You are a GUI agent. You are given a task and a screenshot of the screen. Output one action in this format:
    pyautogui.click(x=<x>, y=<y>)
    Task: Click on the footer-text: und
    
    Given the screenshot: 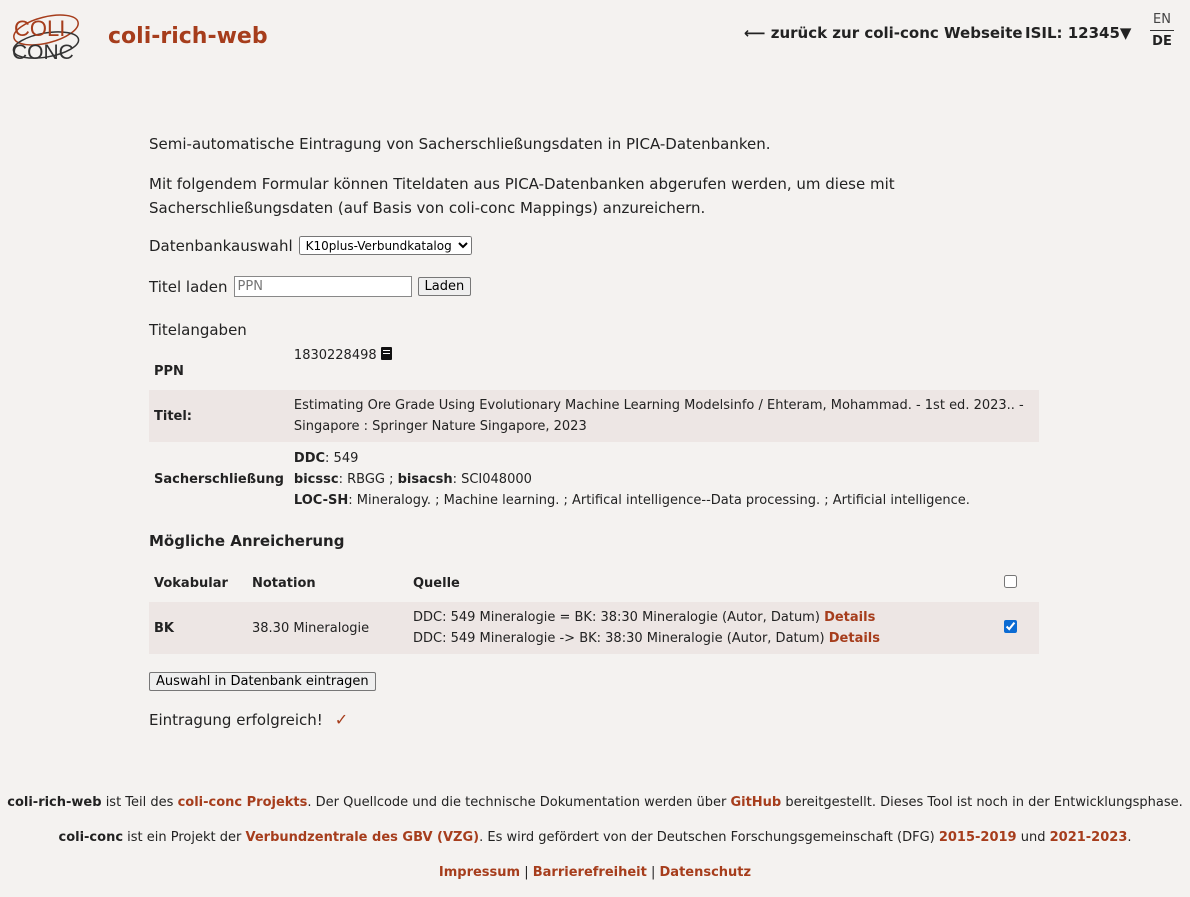 What is the action you would take?
    pyautogui.click(x=1033, y=837)
    